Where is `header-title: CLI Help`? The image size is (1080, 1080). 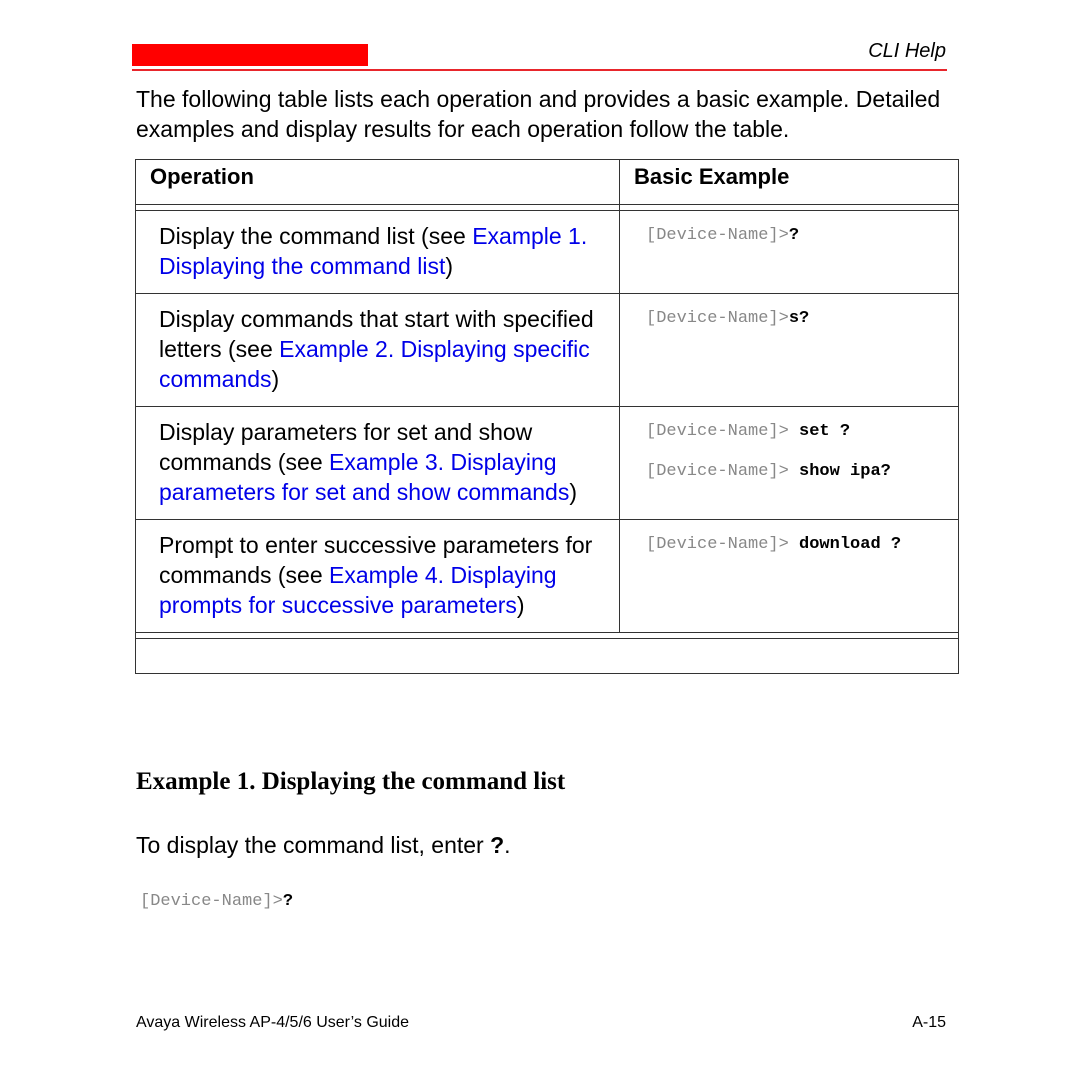 header-title: CLI Help is located at coordinates (907, 51).